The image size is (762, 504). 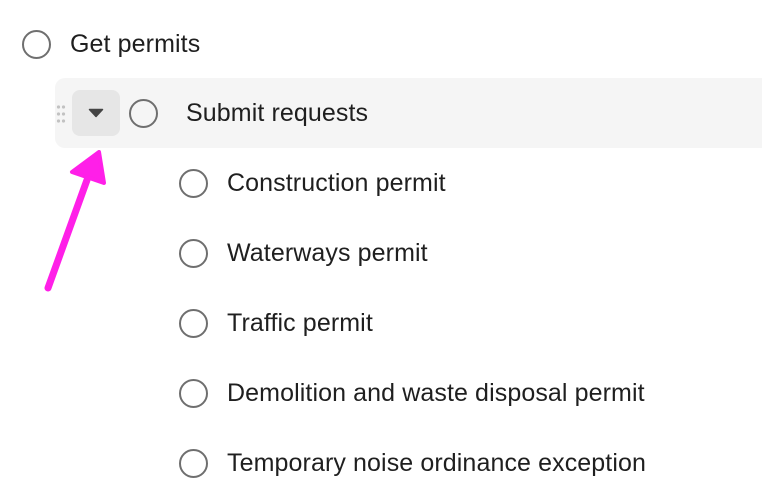 What do you see at coordinates (336, 183) in the screenshot?
I see `task-label: Construction permit` at bounding box center [336, 183].